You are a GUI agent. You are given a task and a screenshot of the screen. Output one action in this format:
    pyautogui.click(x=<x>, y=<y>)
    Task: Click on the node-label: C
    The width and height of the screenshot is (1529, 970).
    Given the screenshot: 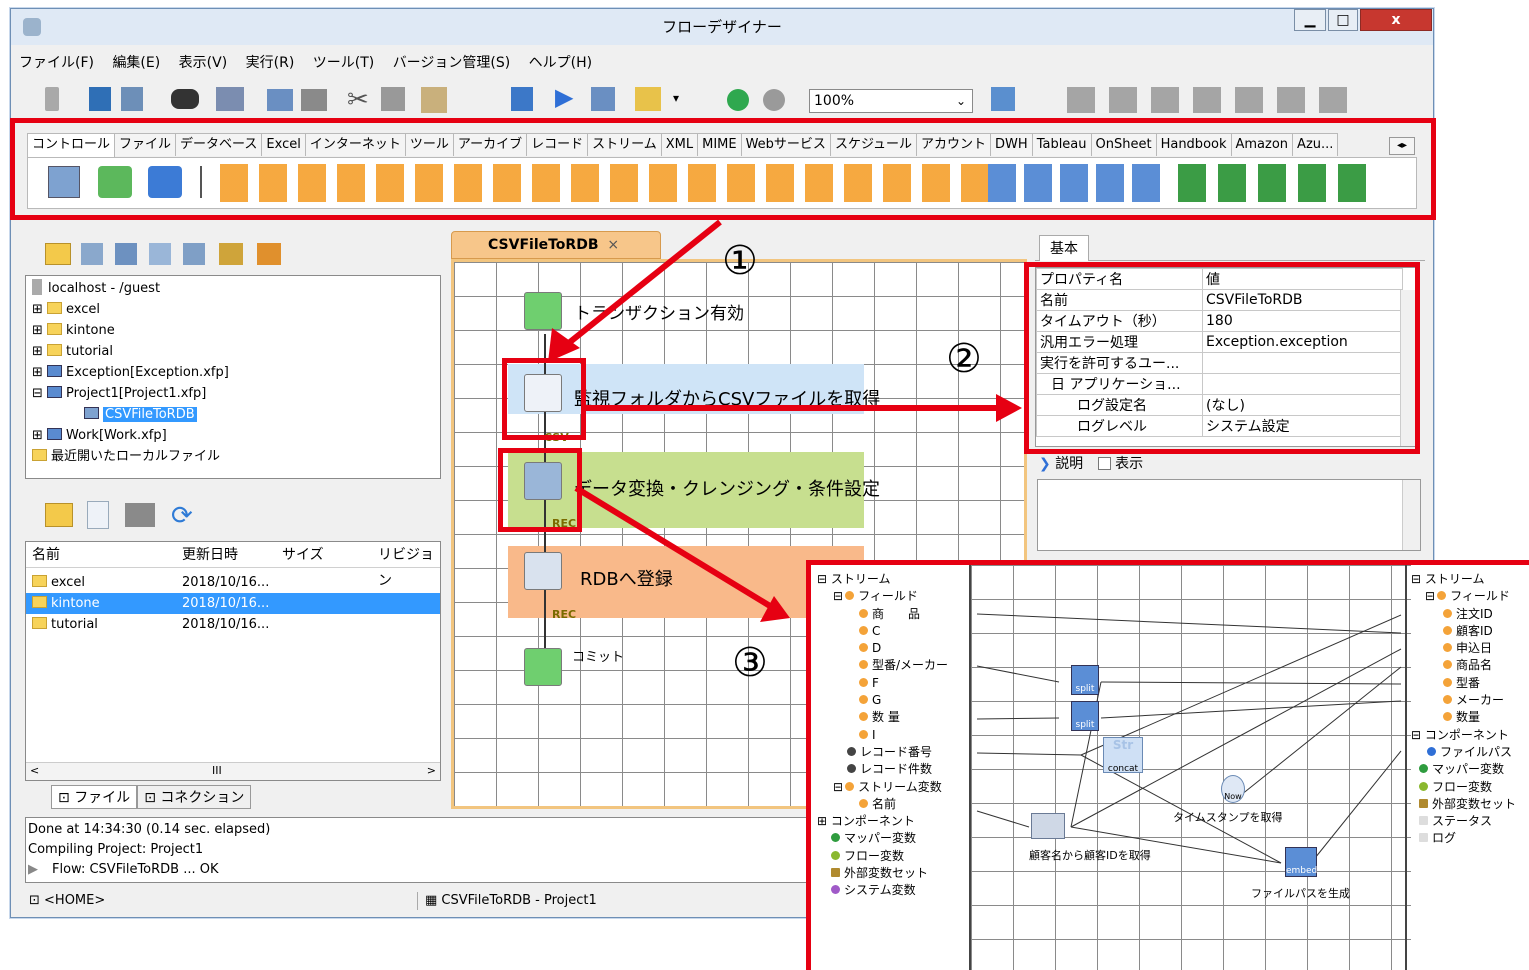 What is the action you would take?
    pyautogui.click(x=876, y=630)
    